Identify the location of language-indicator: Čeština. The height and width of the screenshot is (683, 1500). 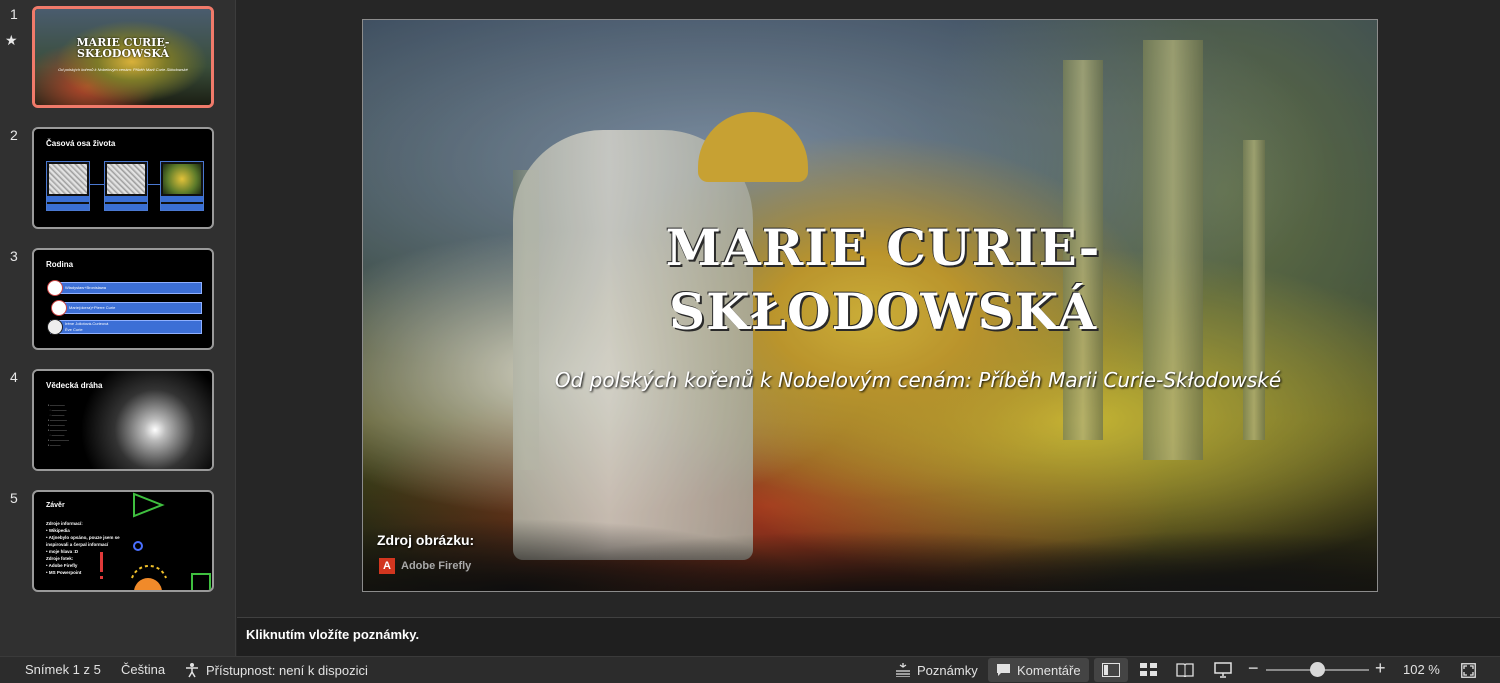
(143, 669).